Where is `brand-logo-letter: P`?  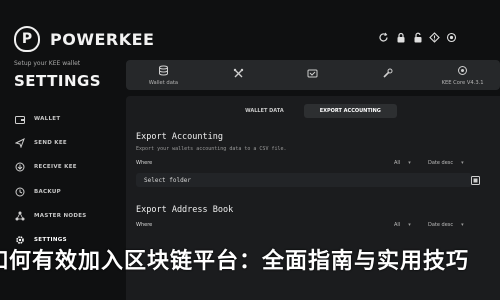 brand-logo-letter: P is located at coordinates (27, 39).